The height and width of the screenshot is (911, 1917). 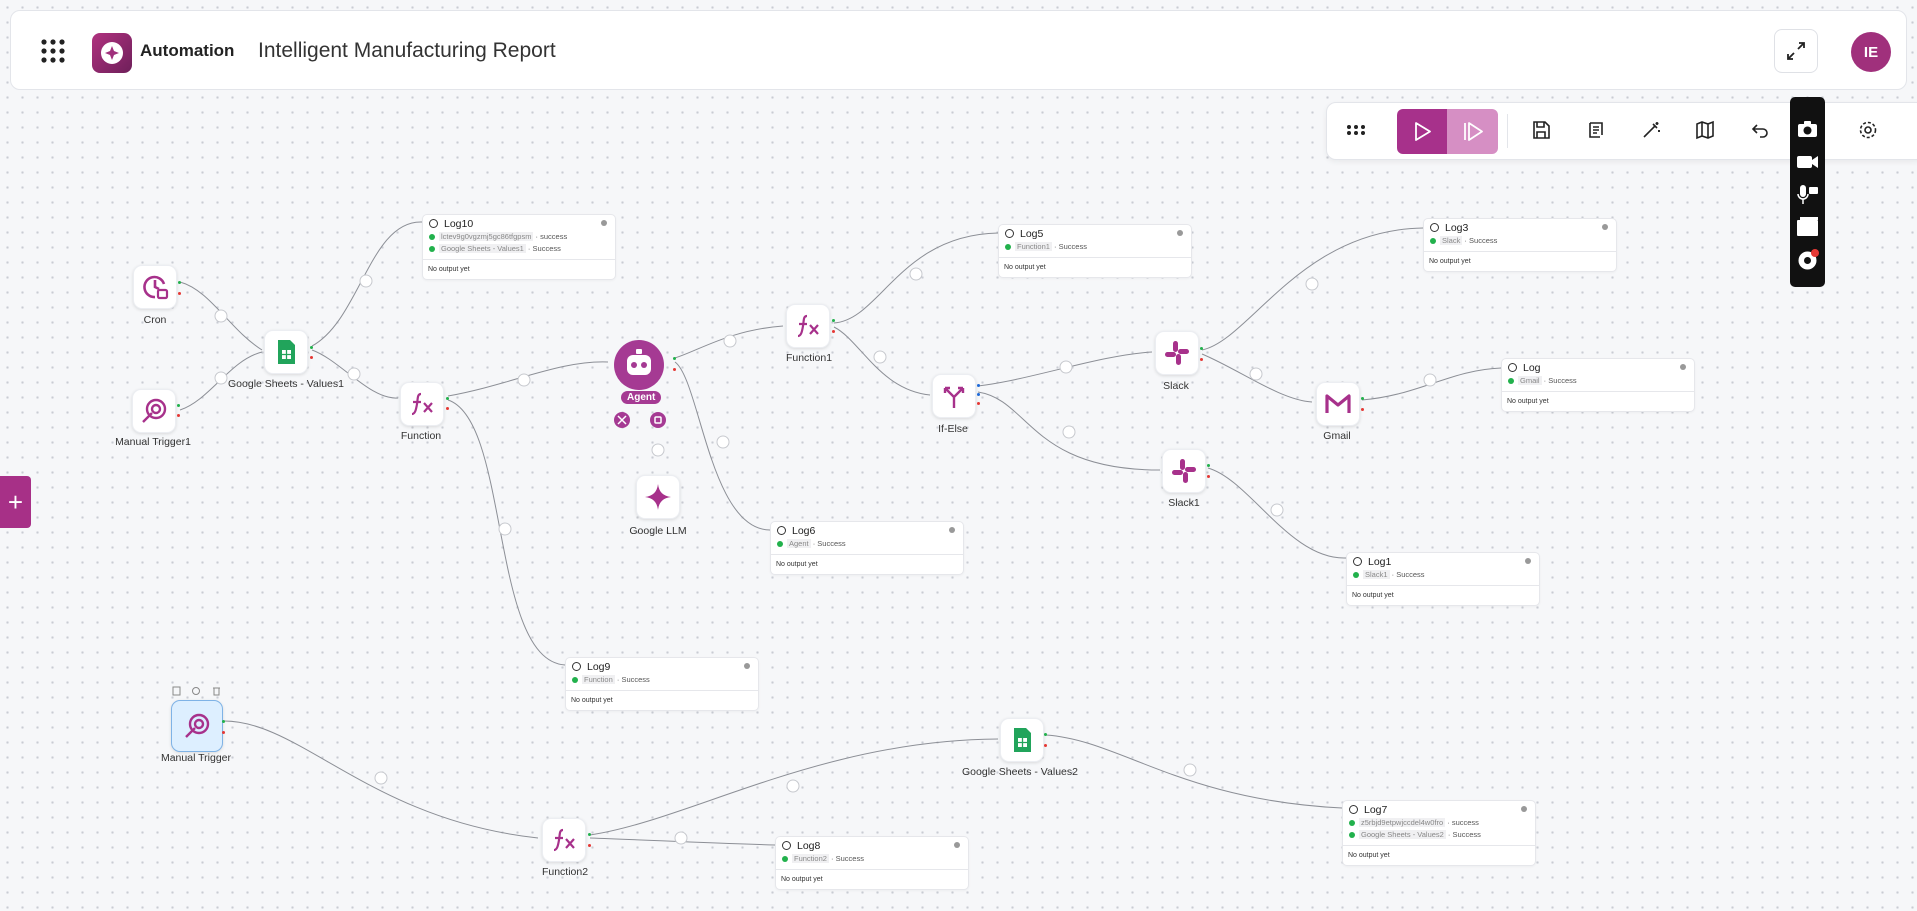 I want to click on log-input-row: Gmail · Success, so click(x=1601, y=381).